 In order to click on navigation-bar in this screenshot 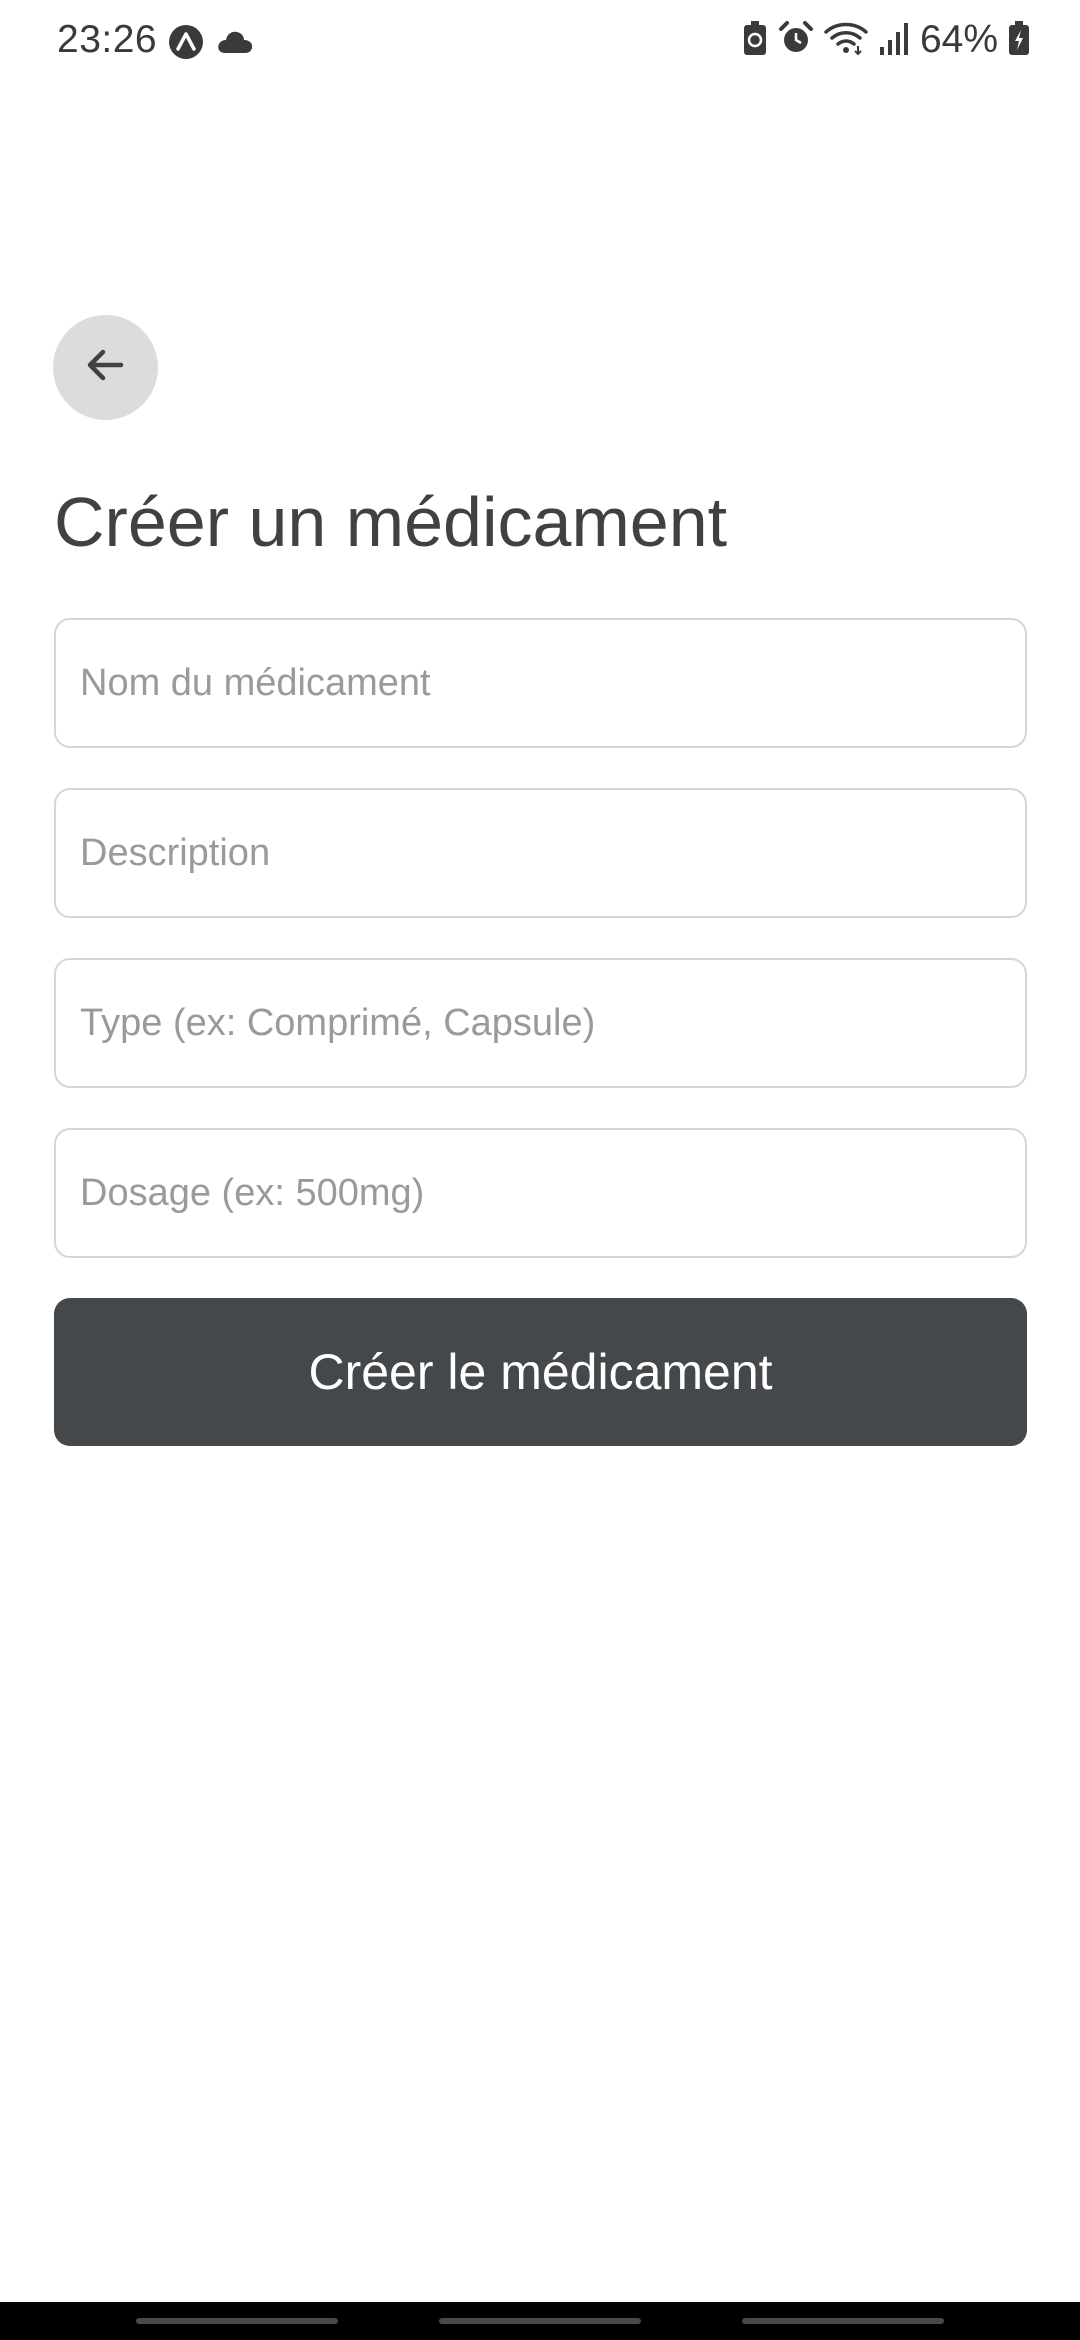, I will do `click(540, 2321)`.